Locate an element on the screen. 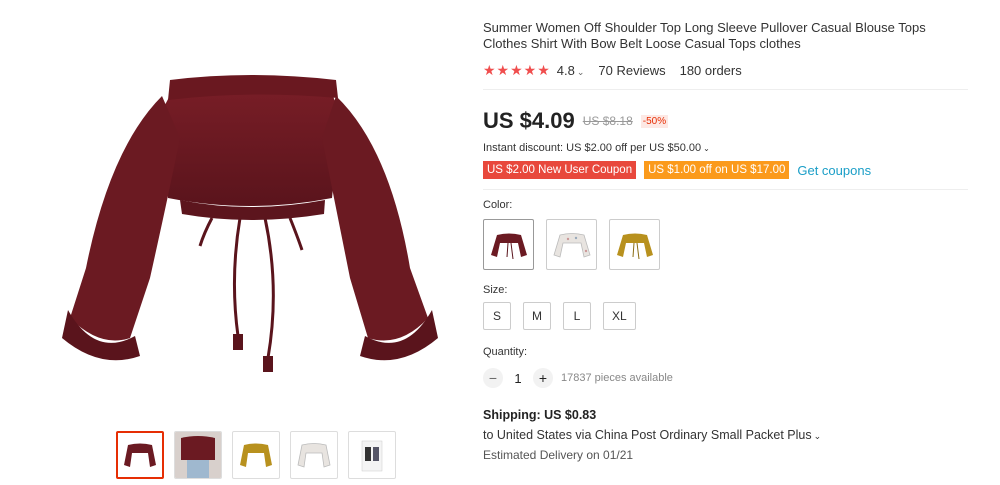  size-option-xl: XL is located at coordinates (619, 316).